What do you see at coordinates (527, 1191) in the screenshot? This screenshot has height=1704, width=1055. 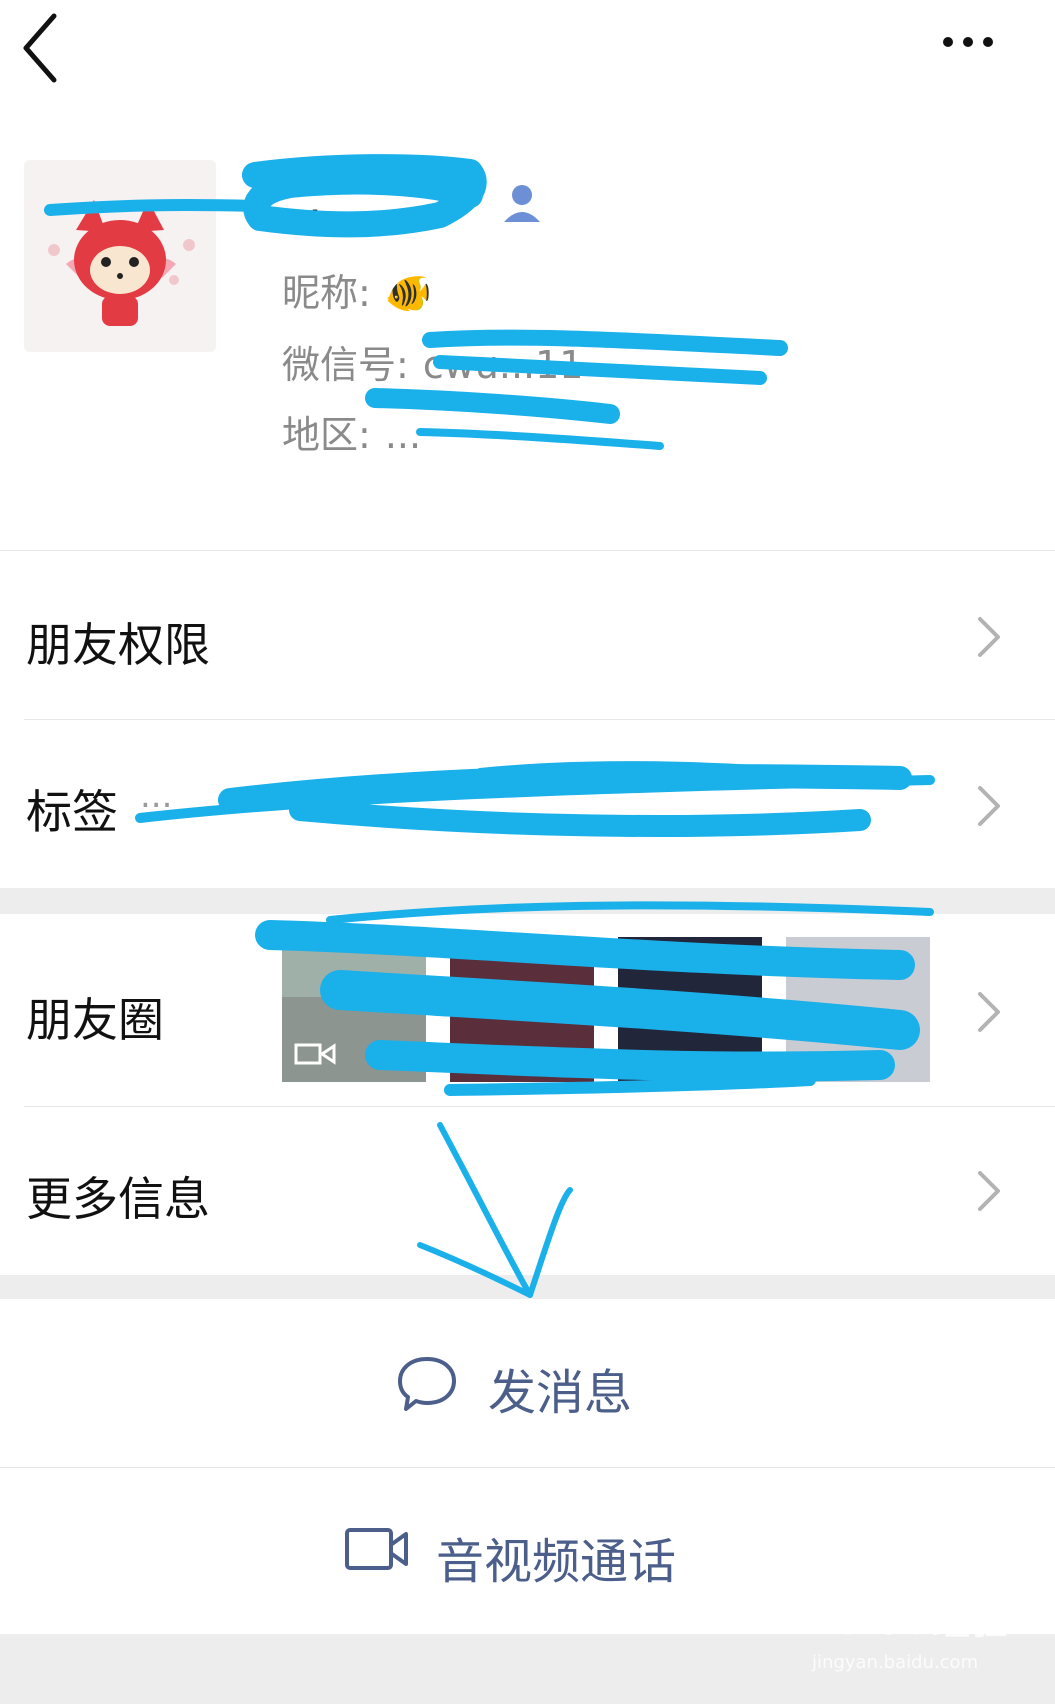 I see `row-more-info: 更多信息` at bounding box center [527, 1191].